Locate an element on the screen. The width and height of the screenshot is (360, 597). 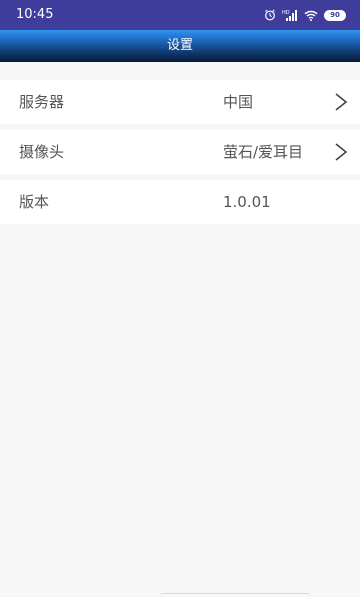
title-bar: 设置 is located at coordinates (180, 46).